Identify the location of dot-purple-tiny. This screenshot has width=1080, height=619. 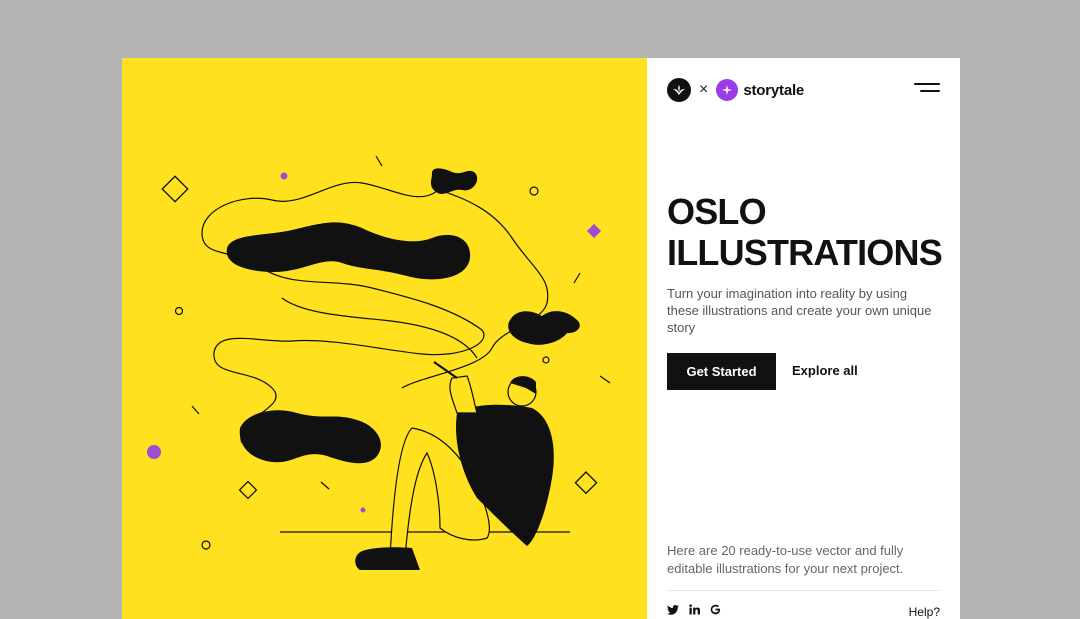
(363, 510).